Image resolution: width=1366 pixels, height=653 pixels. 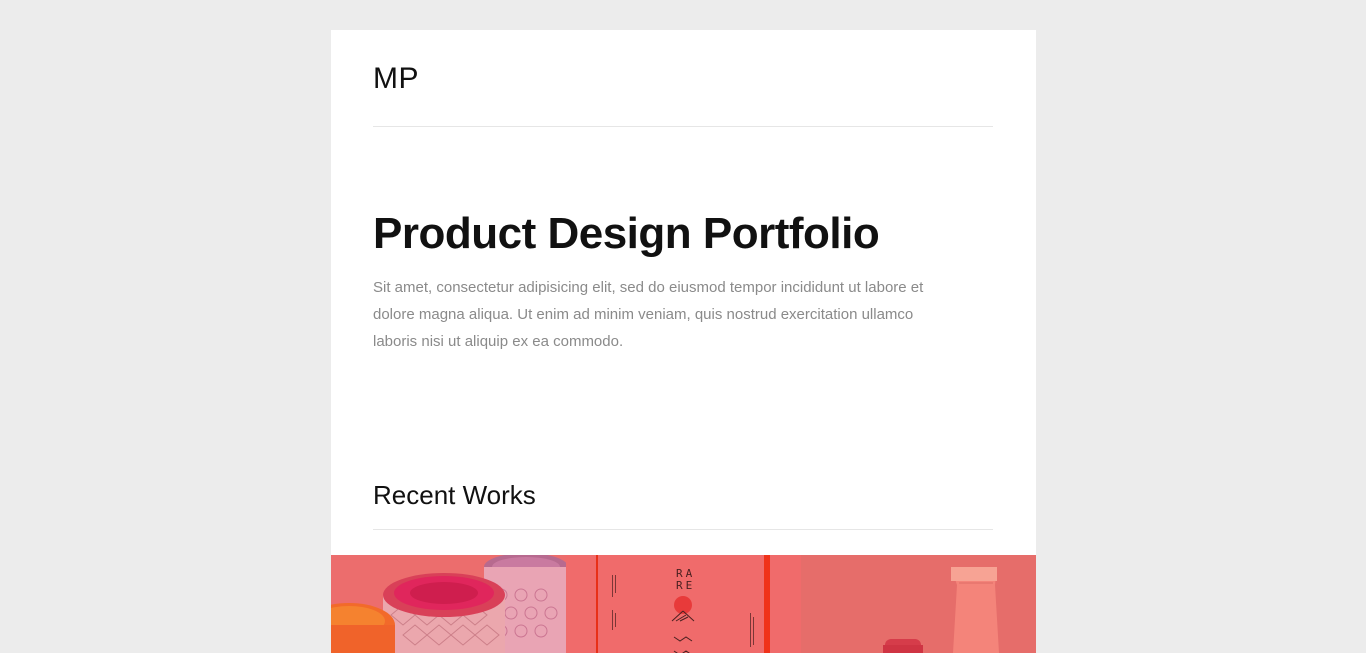 I want to click on recent-works-grid: RA RE, so click(x=683, y=604).